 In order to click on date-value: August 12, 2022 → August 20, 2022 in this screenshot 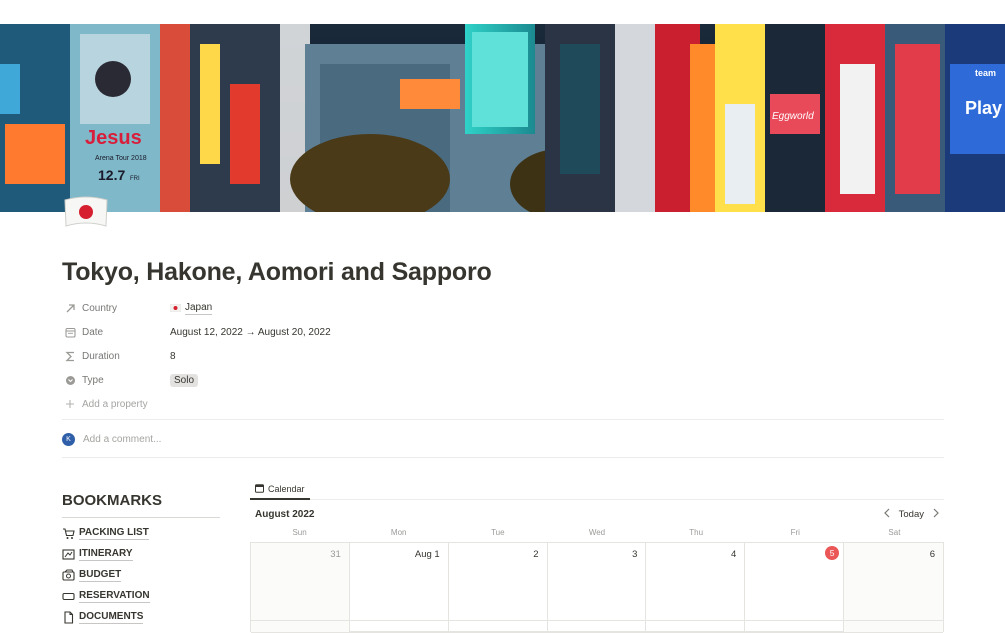, I will do `click(250, 332)`.